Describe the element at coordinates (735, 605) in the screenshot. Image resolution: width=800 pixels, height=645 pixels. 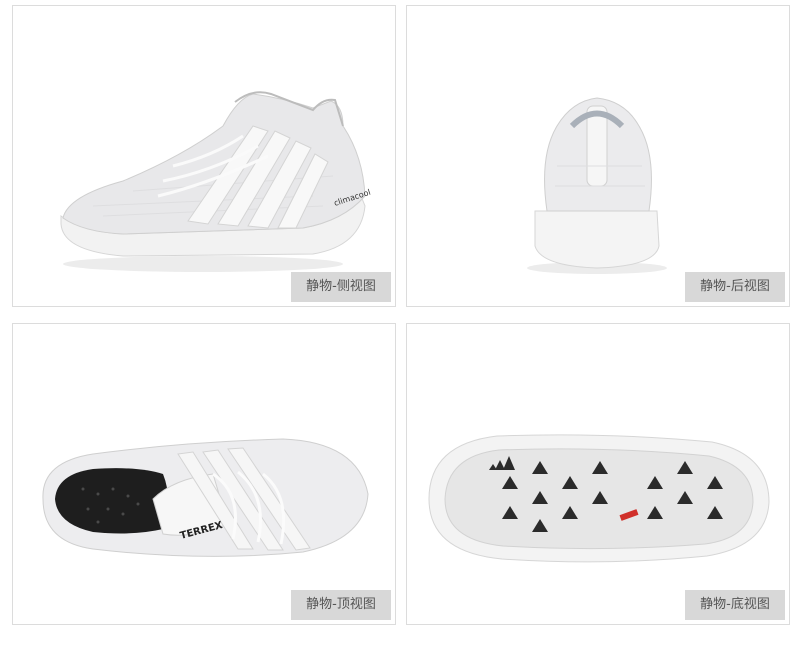
I see `bottom-view-caption: 静物-底视图` at that location.